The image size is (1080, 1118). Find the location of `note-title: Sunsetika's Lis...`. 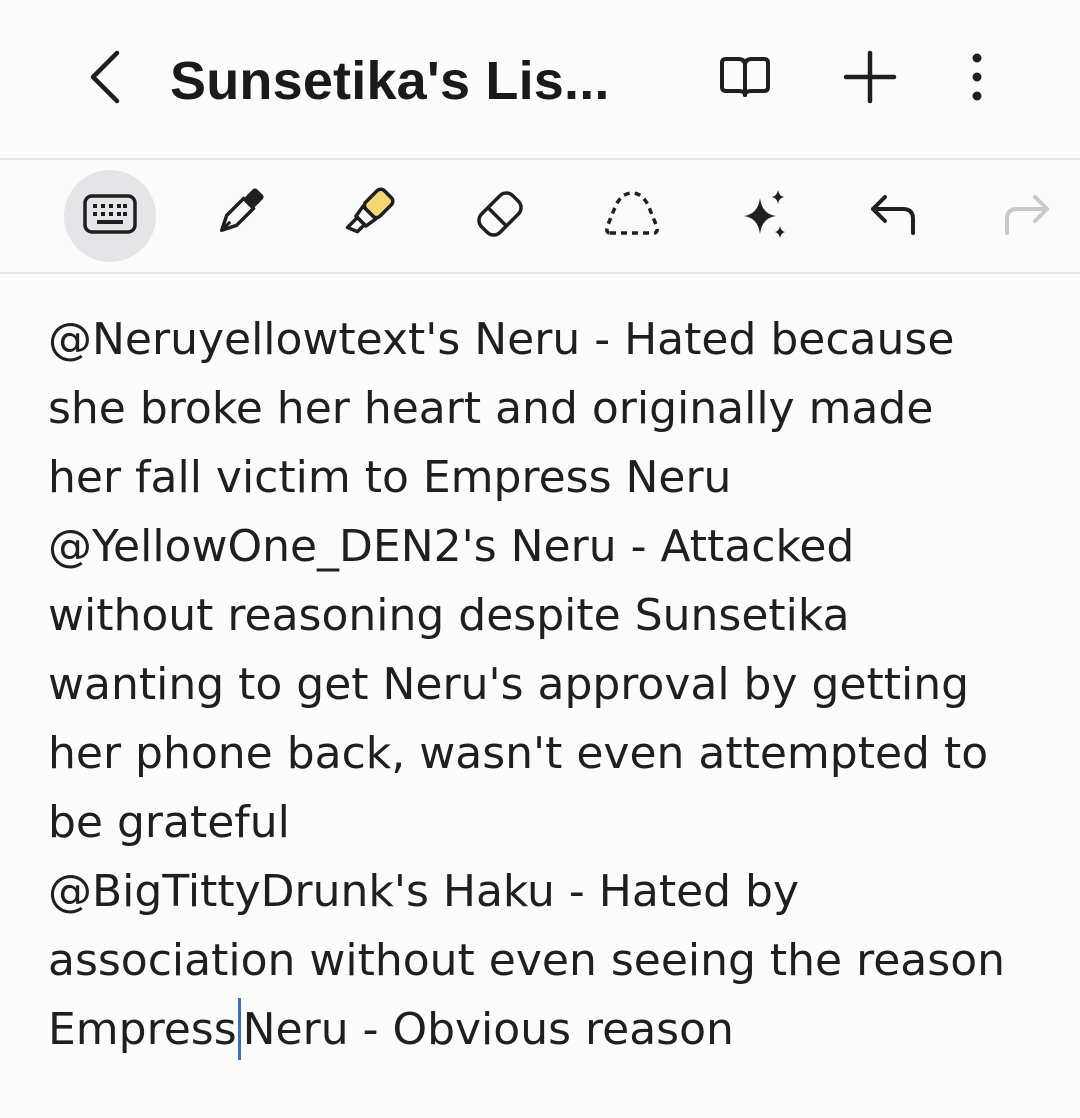

note-title: Sunsetika's Lis... is located at coordinates (390, 81).